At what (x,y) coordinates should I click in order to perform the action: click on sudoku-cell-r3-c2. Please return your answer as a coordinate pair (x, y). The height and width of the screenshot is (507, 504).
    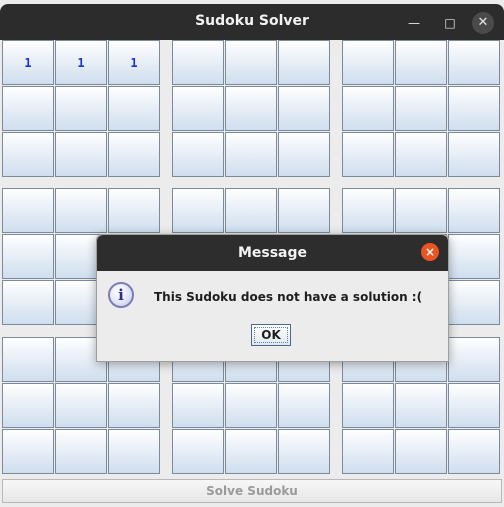
    Looking at the image, I should click on (81, 154).